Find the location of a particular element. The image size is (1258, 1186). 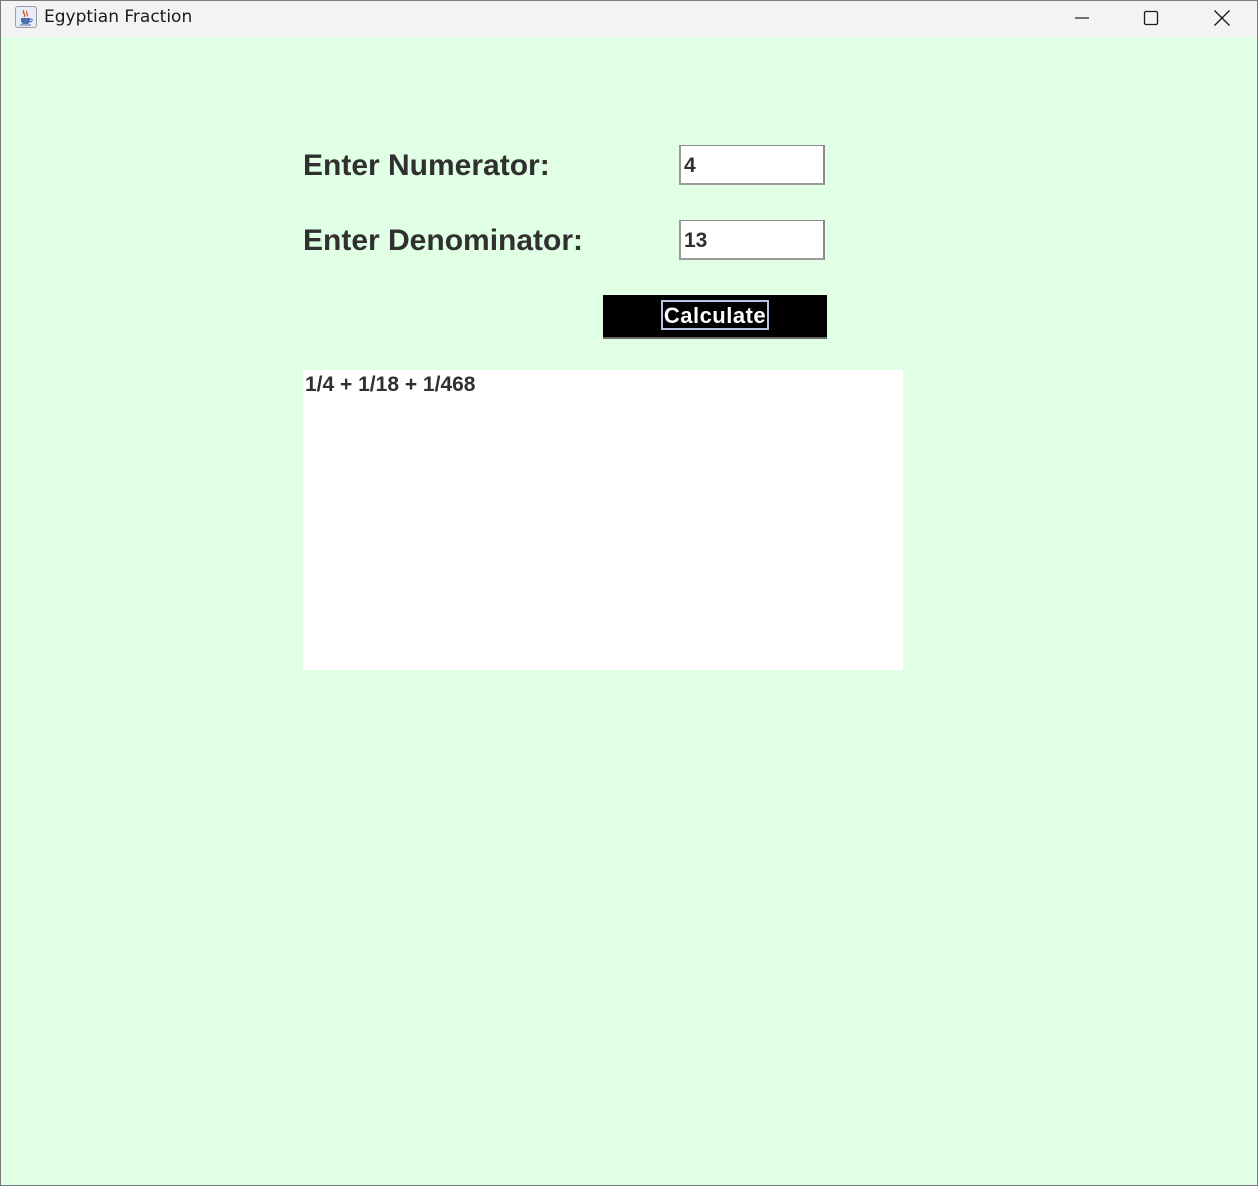

minimize-button is located at coordinates (1082, 18).